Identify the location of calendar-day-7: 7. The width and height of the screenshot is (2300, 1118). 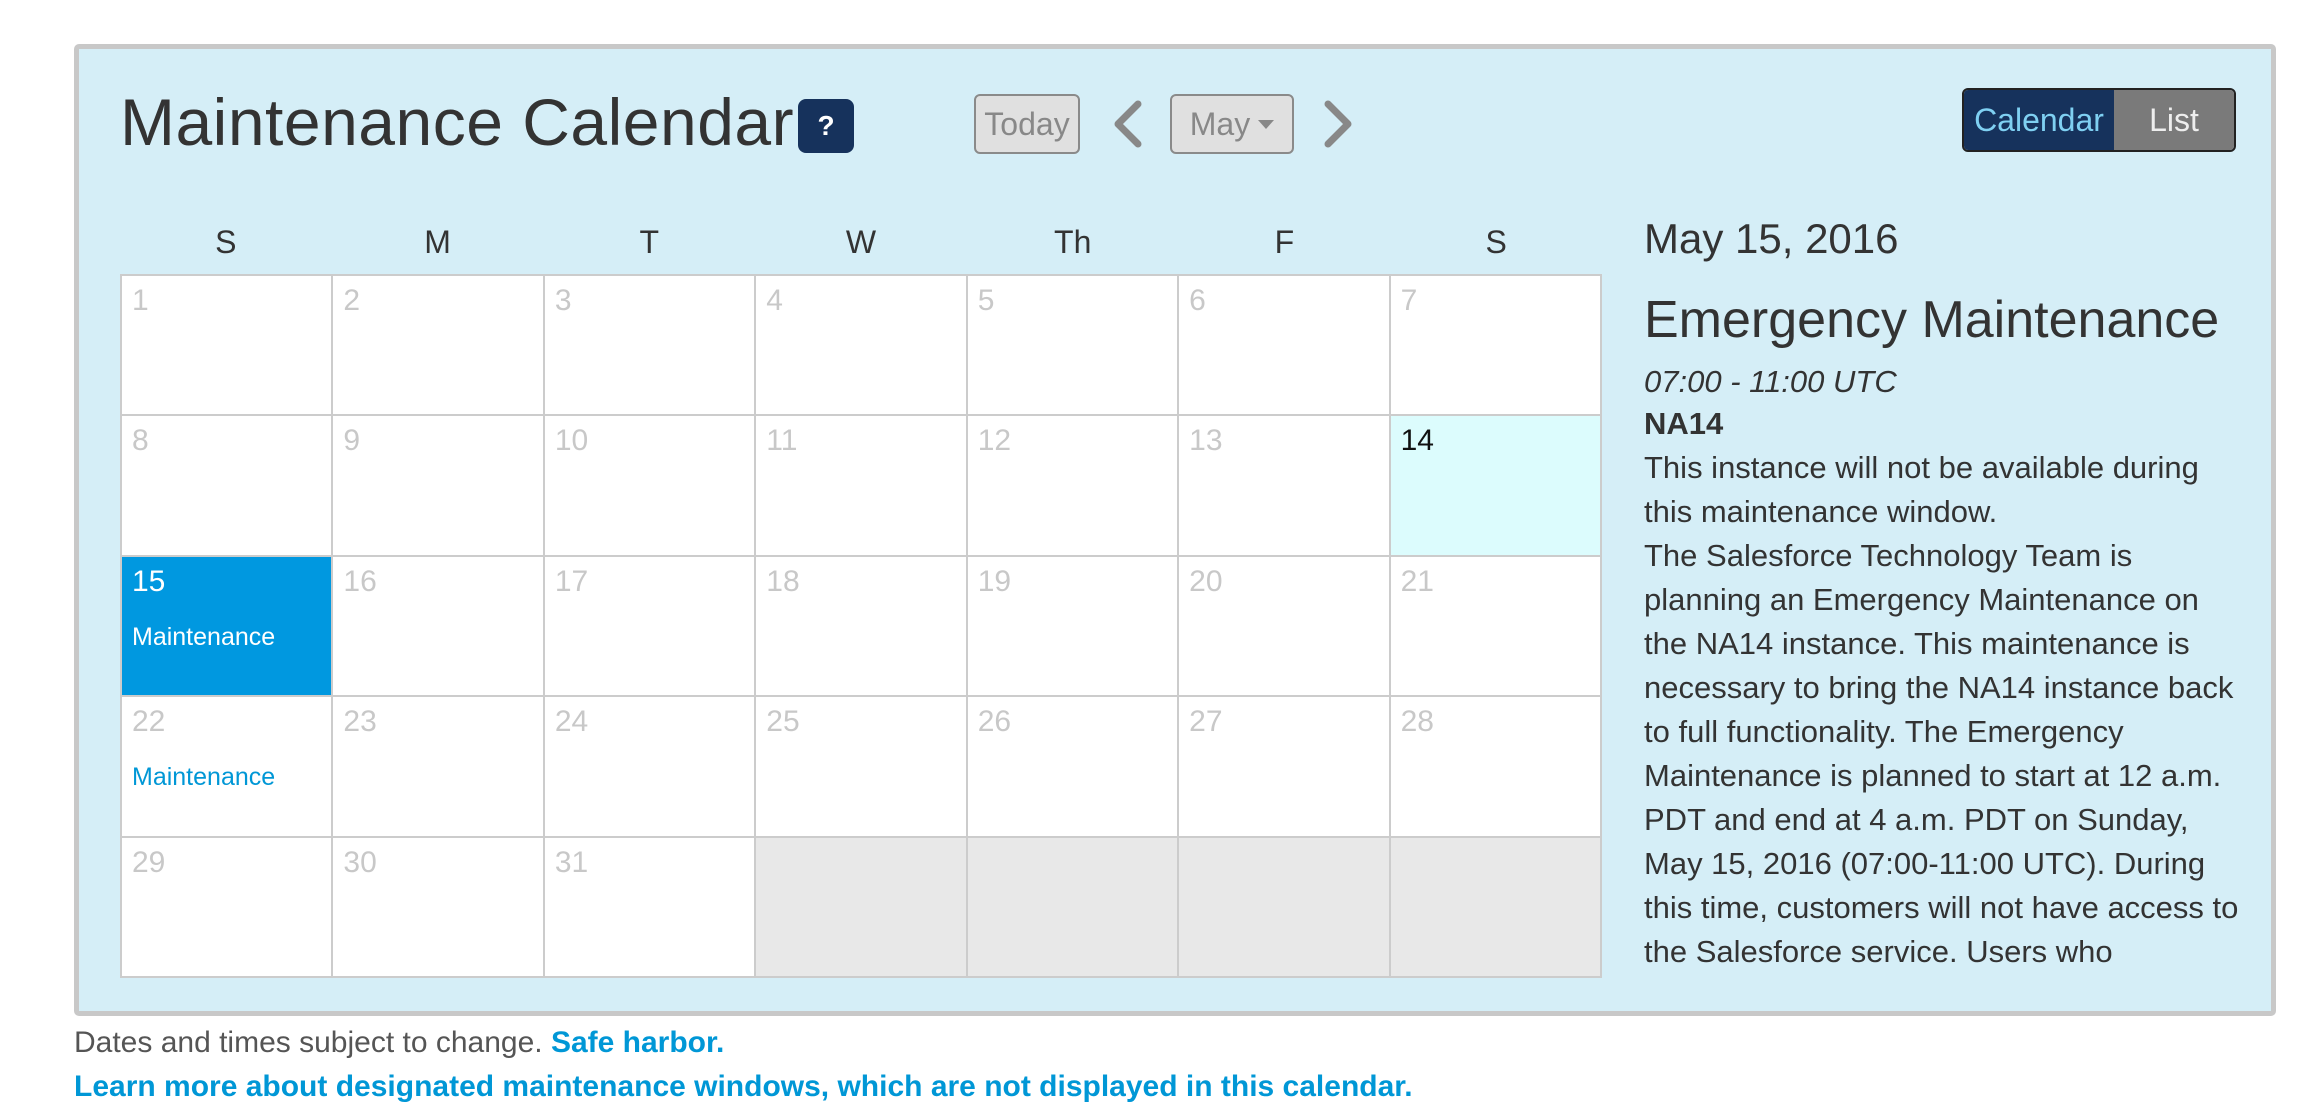
(1496, 346).